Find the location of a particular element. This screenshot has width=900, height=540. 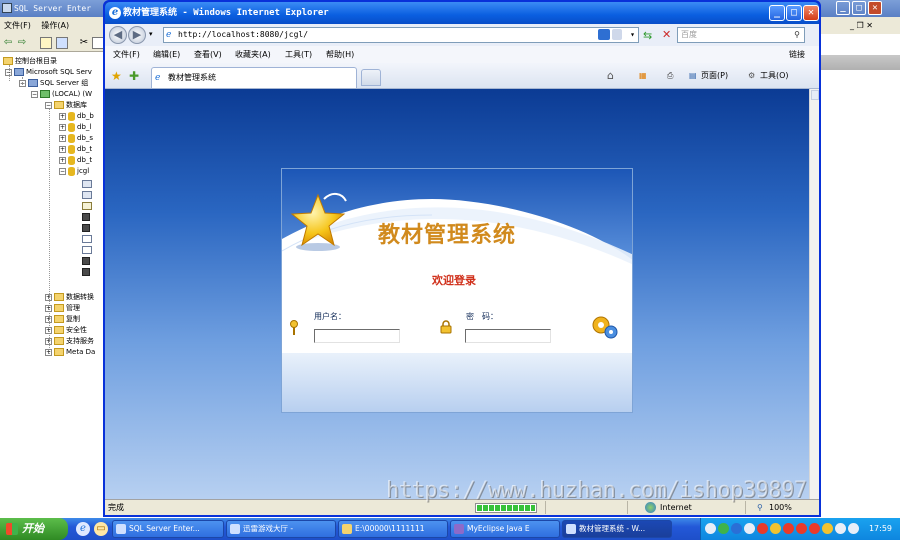

tree-item-databases: − 数据库 is located at coordinates (66, 105).